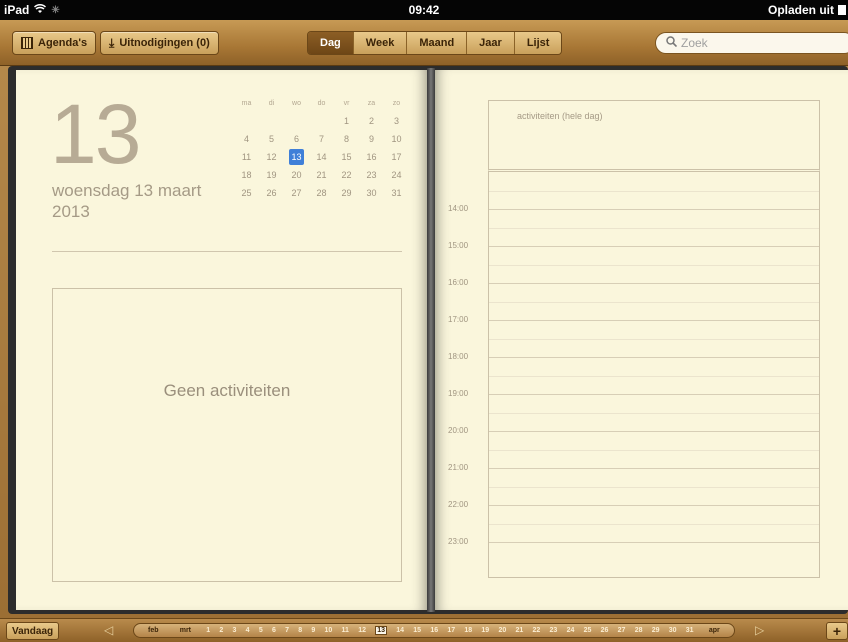  I want to click on mini-calendar-day: 8, so click(346, 139).